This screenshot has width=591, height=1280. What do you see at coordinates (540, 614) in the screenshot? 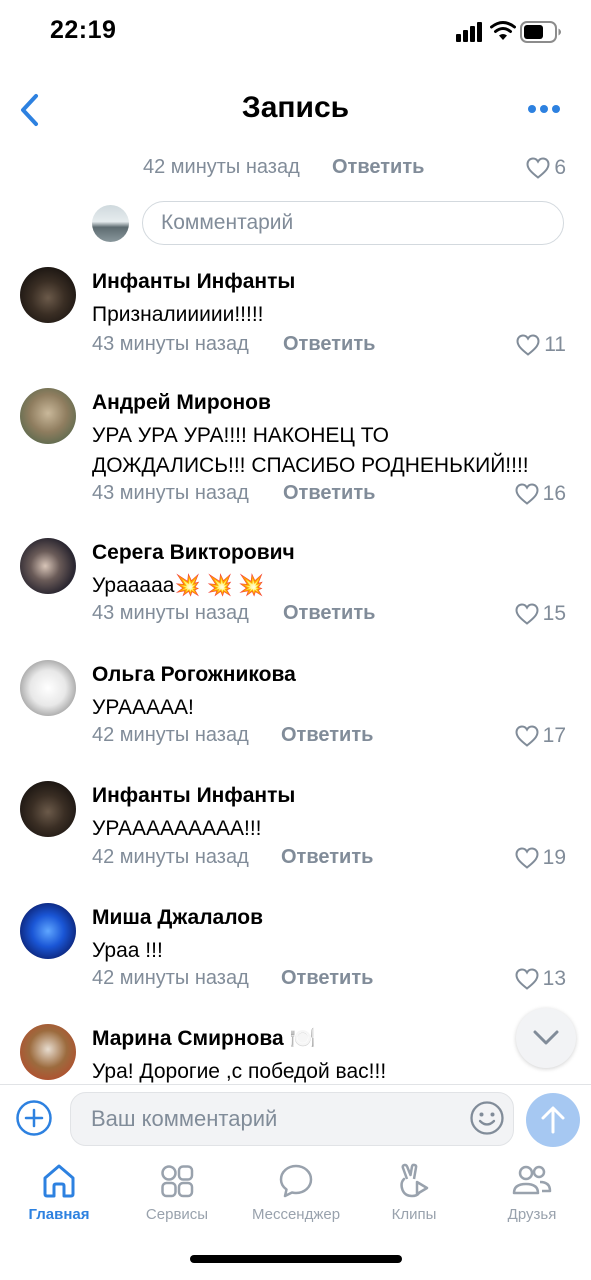
I see `like-button: 15` at bounding box center [540, 614].